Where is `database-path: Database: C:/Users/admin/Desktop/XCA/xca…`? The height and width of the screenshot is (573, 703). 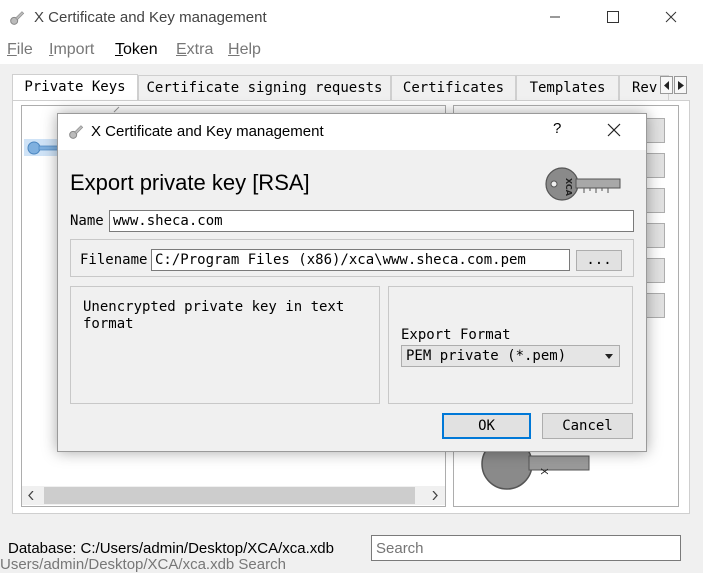 database-path: Database: C:/Users/admin/Desktop/XCA/xca… is located at coordinates (171, 548).